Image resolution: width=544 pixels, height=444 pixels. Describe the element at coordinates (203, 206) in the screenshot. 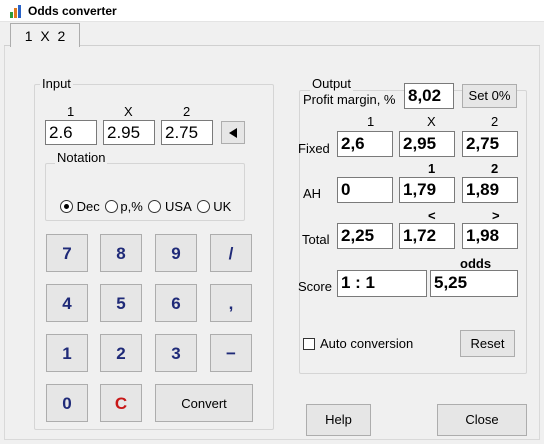

I see `radio-uk-indicator` at that location.